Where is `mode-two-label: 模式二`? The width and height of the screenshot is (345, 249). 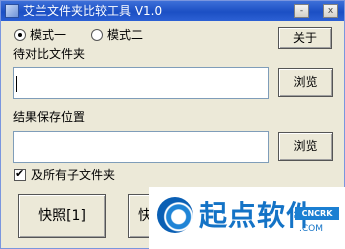 mode-two-label: 模式二 is located at coordinates (125, 35).